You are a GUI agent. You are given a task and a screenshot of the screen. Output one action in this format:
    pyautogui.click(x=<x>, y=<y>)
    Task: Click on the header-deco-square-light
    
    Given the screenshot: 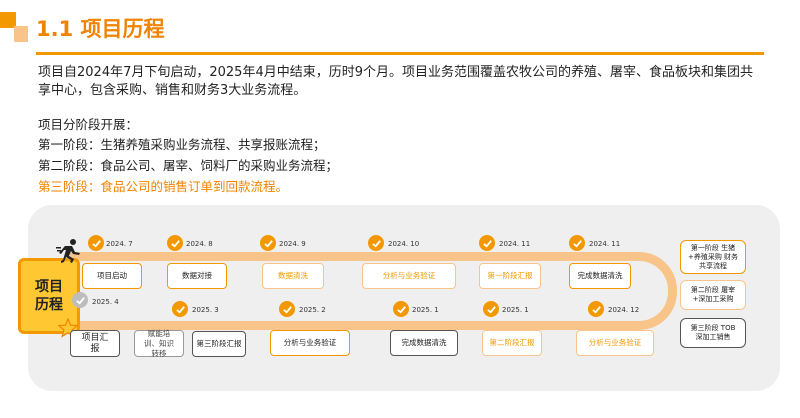 What is the action you would take?
    pyautogui.click(x=21, y=34)
    